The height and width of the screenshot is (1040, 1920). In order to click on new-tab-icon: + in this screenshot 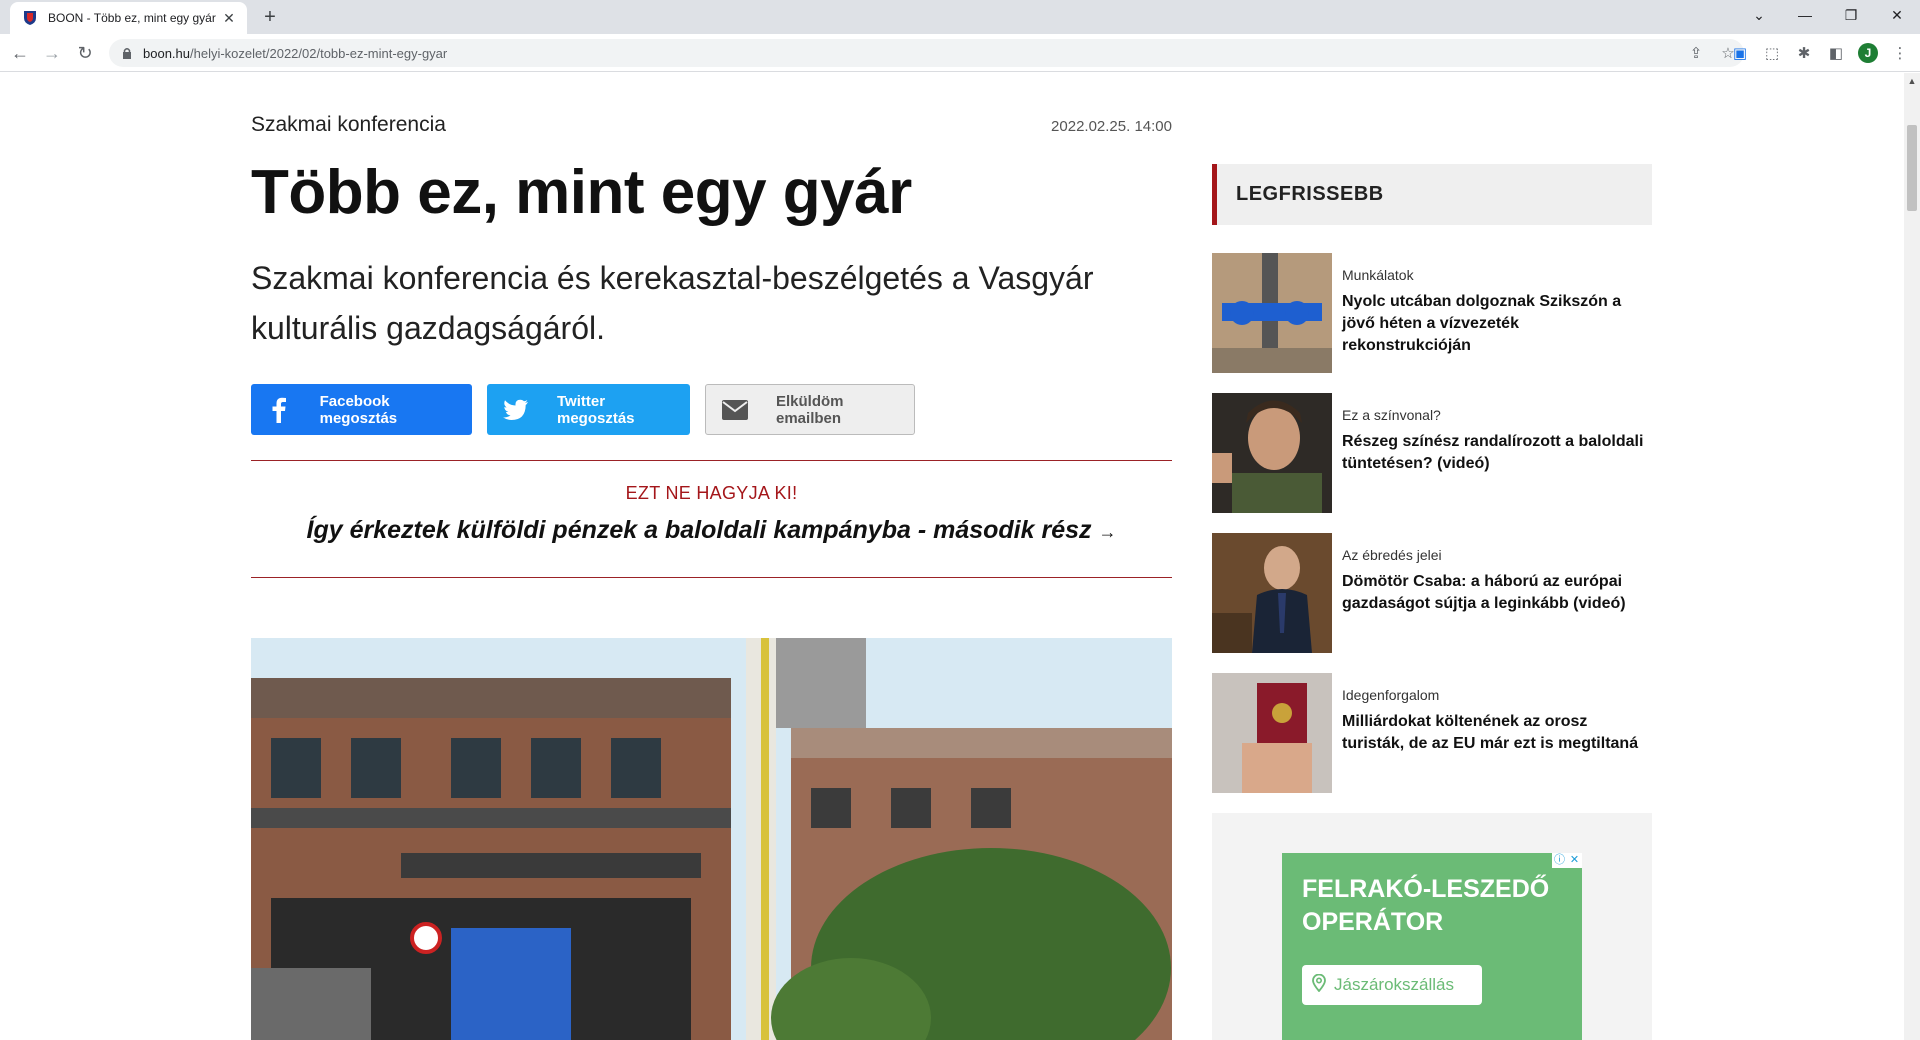, I will do `click(270, 17)`.